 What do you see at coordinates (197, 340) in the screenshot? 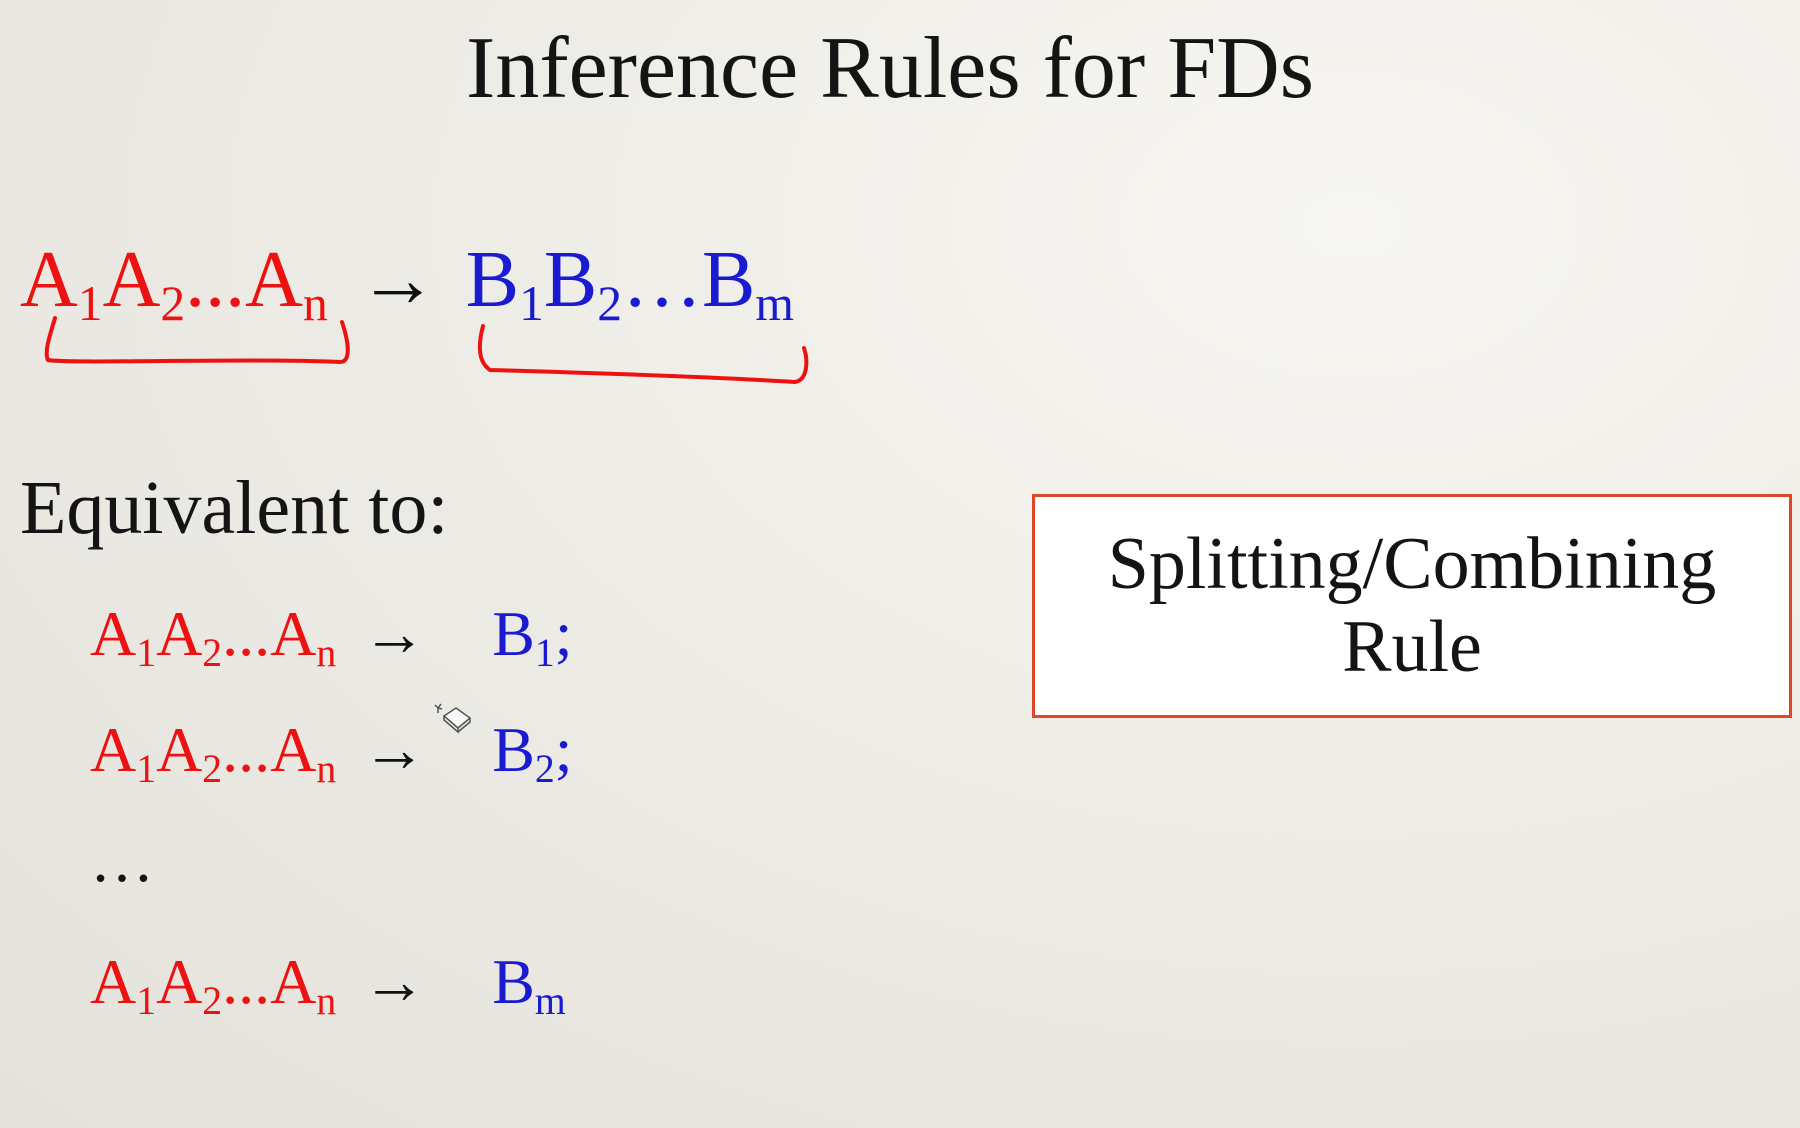
I see `lhs-bracket-annotation` at bounding box center [197, 340].